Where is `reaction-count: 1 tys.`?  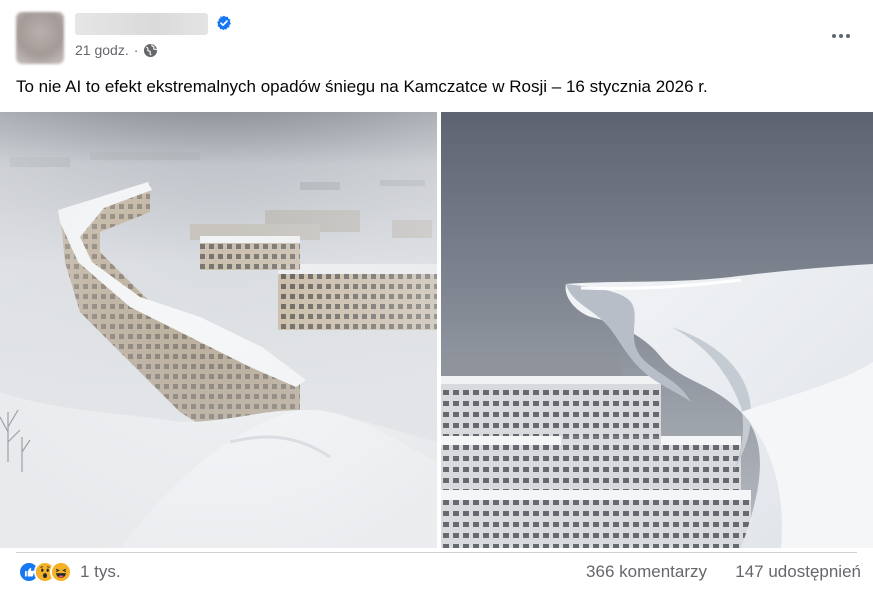
reaction-count: 1 tys. is located at coordinates (100, 572).